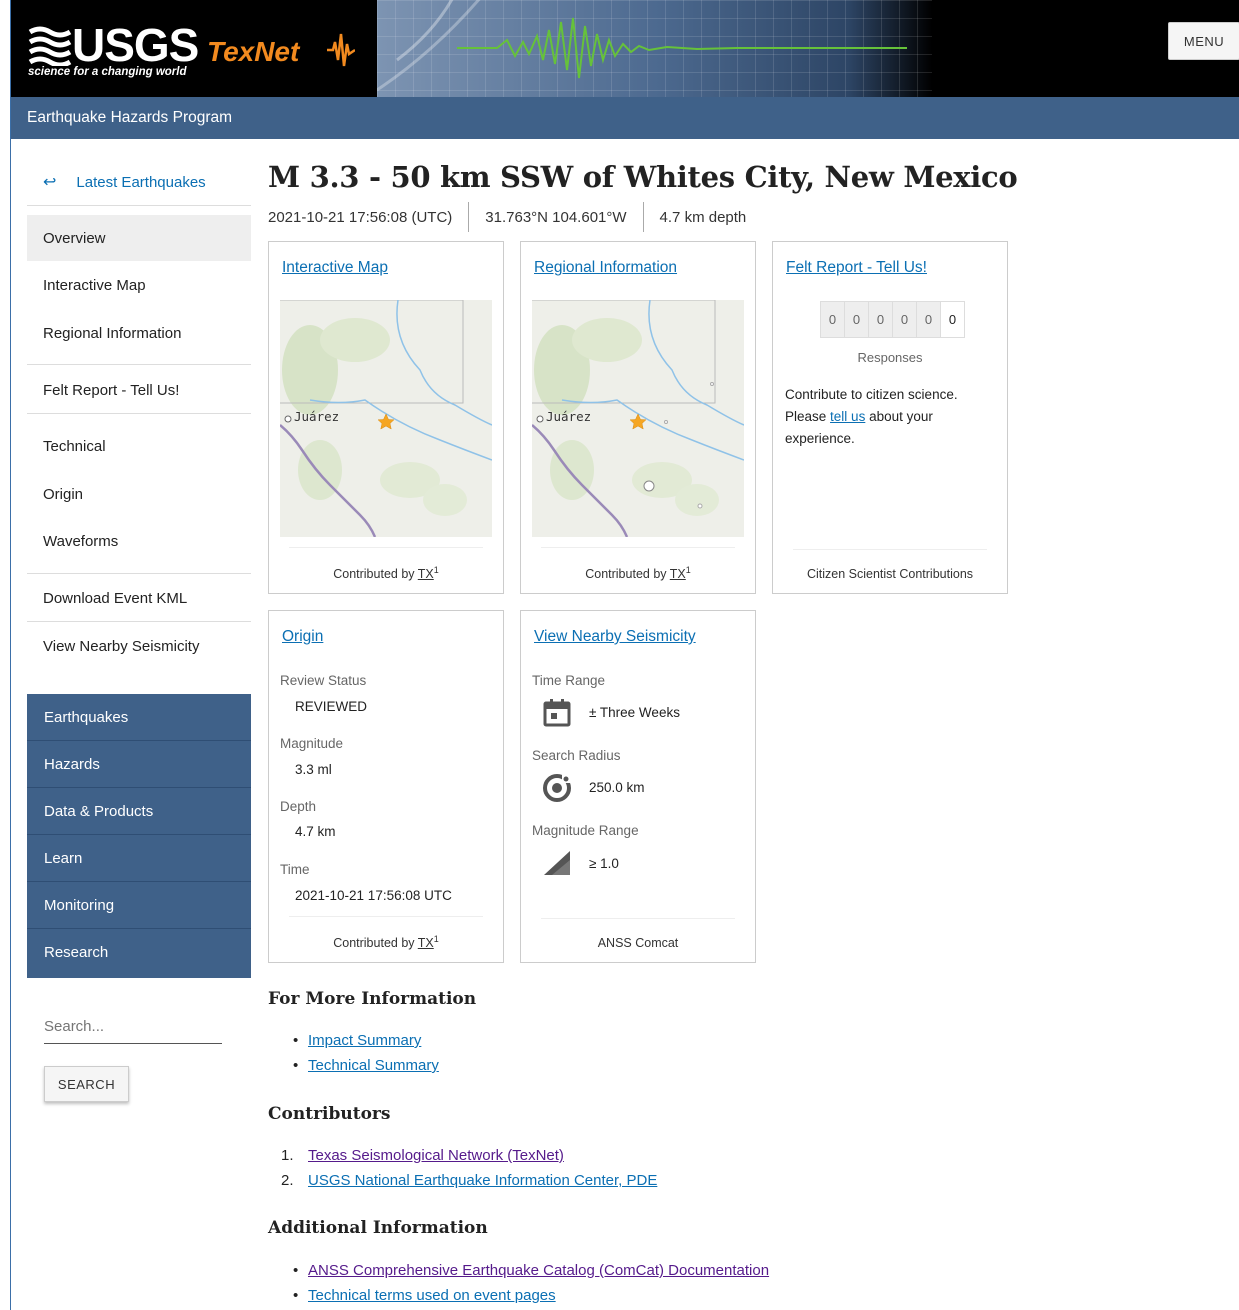  What do you see at coordinates (372, 999) in the screenshot?
I see `more-info-heading: For More Information` at bounding box center [372, 999].